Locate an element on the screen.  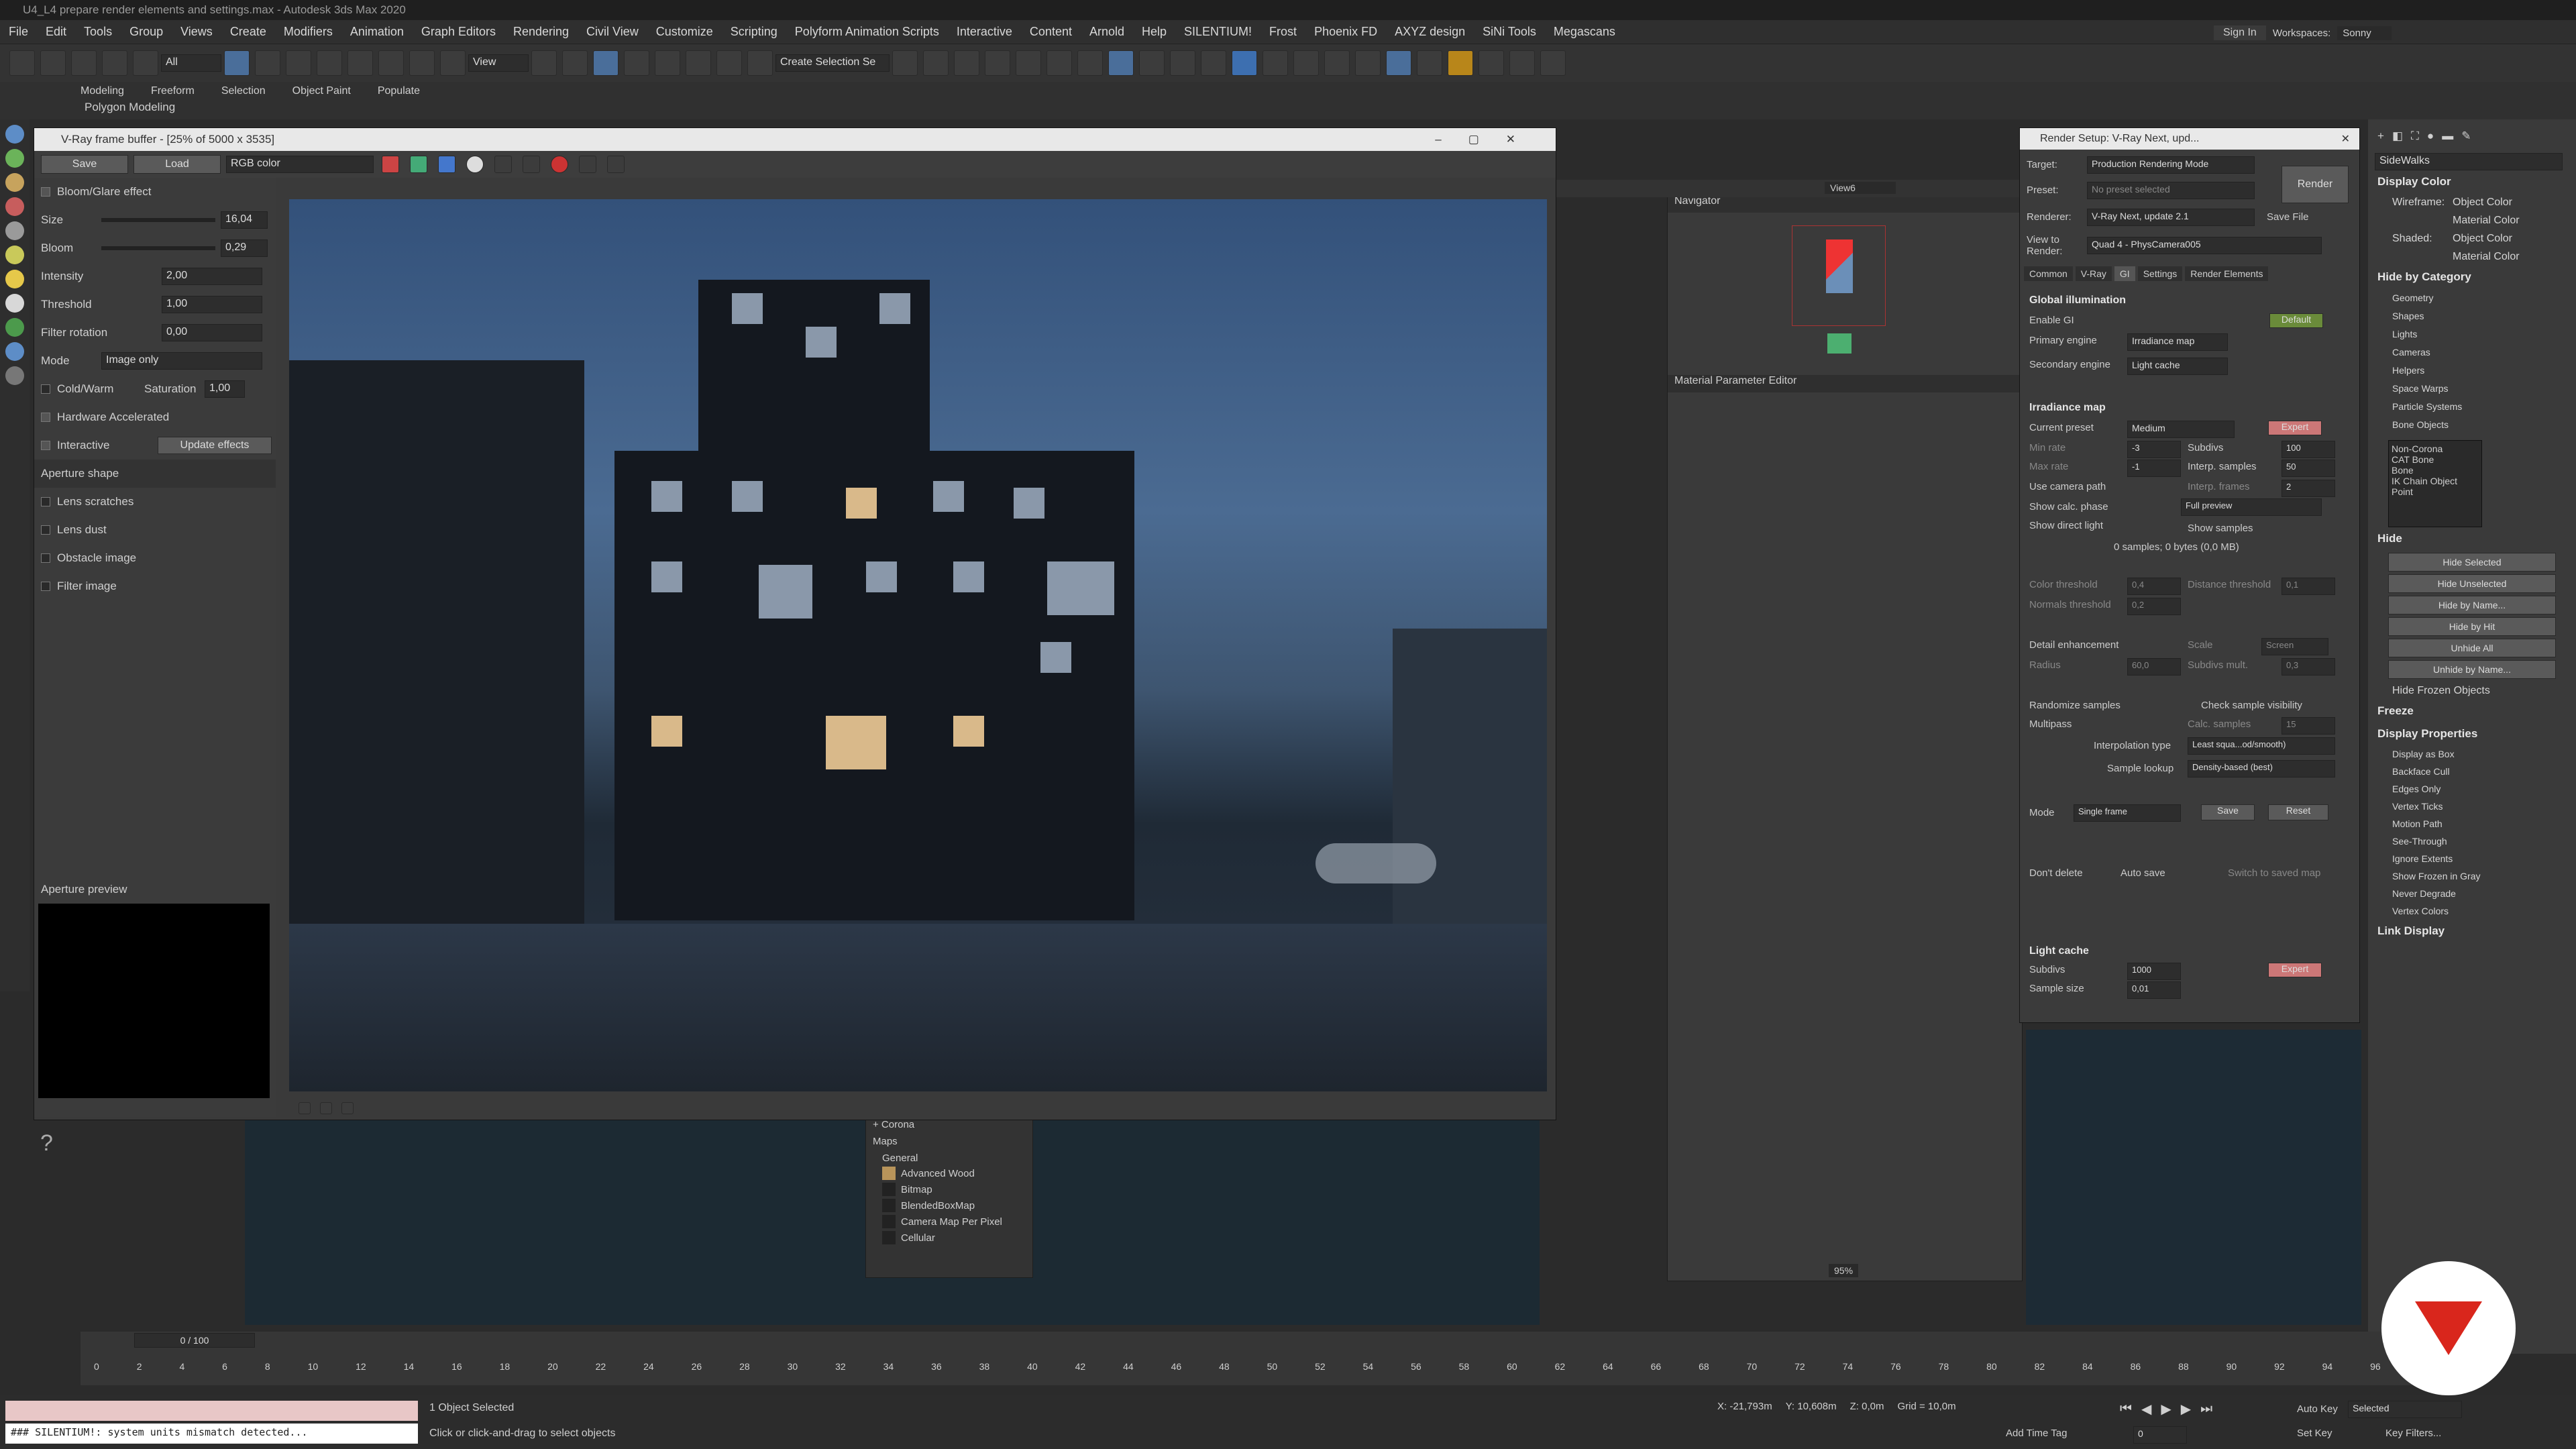
irradiance-section-header: Irradiance map is located at coordinates (2189, 408).